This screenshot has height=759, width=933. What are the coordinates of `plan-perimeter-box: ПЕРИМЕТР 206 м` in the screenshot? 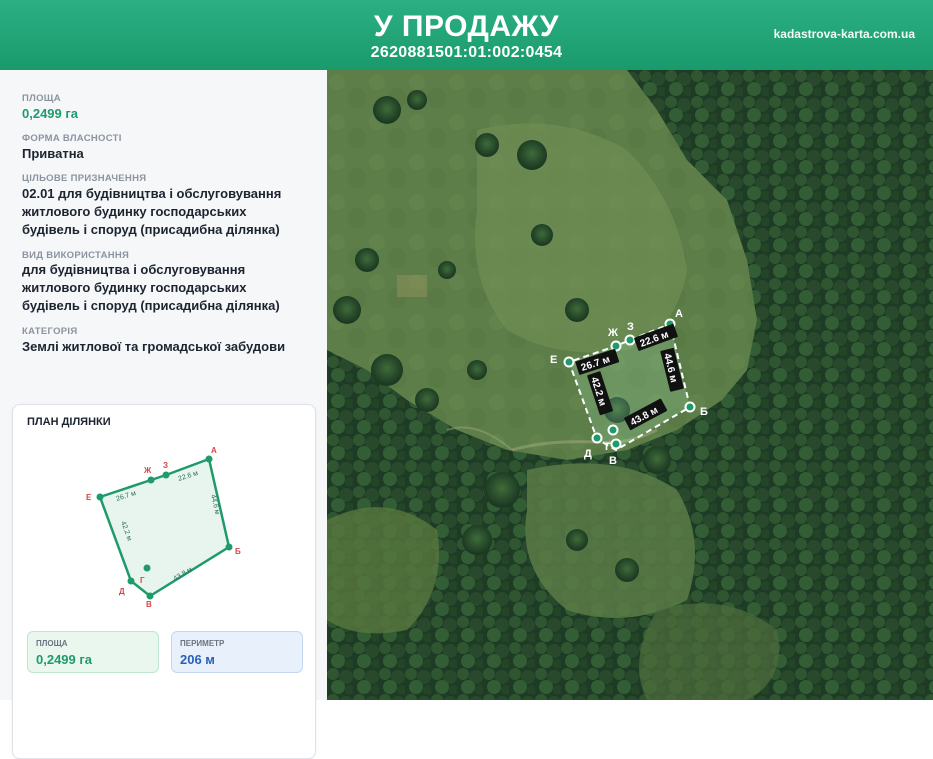 It's located at (237, 652).